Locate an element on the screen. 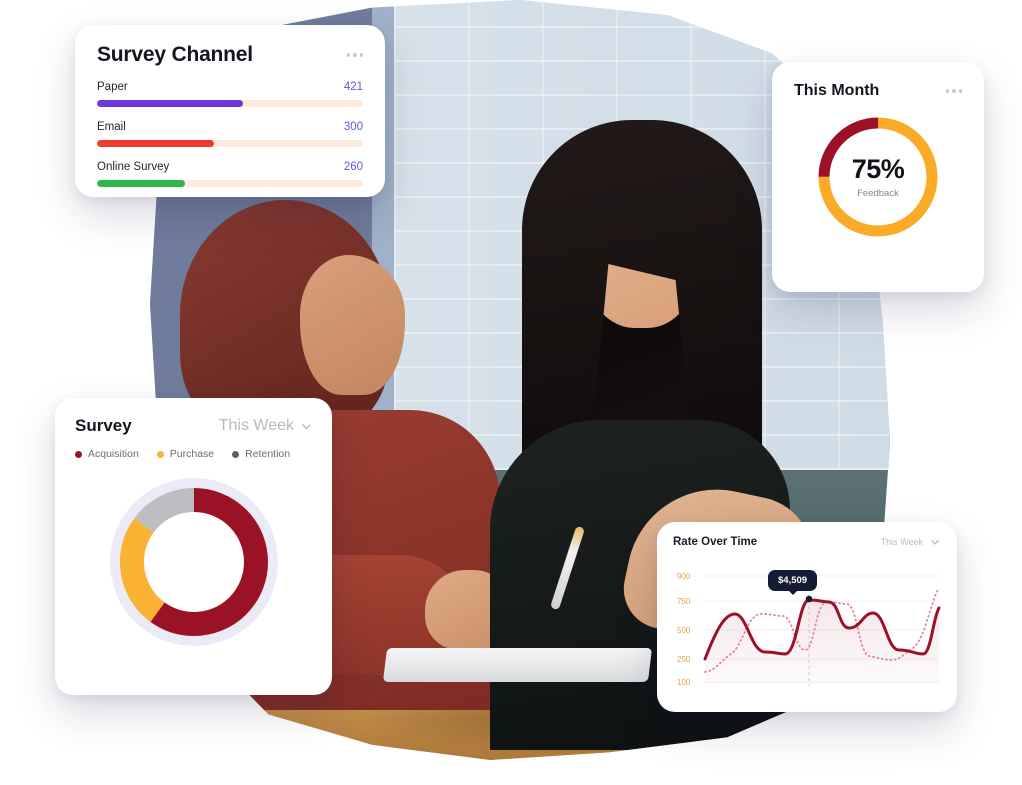 Image resolution: width=1022 pixels, height=785 pixels. y-tick-250: 250 is located at coordinates (684, 659).